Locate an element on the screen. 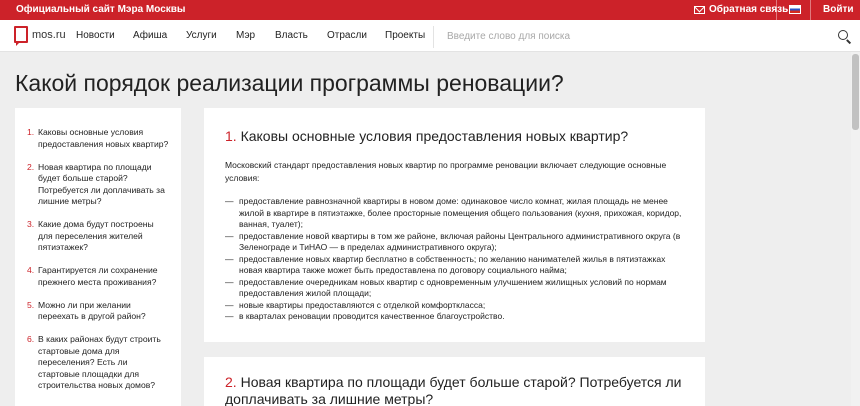 Image resolution: width=860 pixels, height=406 pixels. mail-icon is located at coordinates (699, 9).